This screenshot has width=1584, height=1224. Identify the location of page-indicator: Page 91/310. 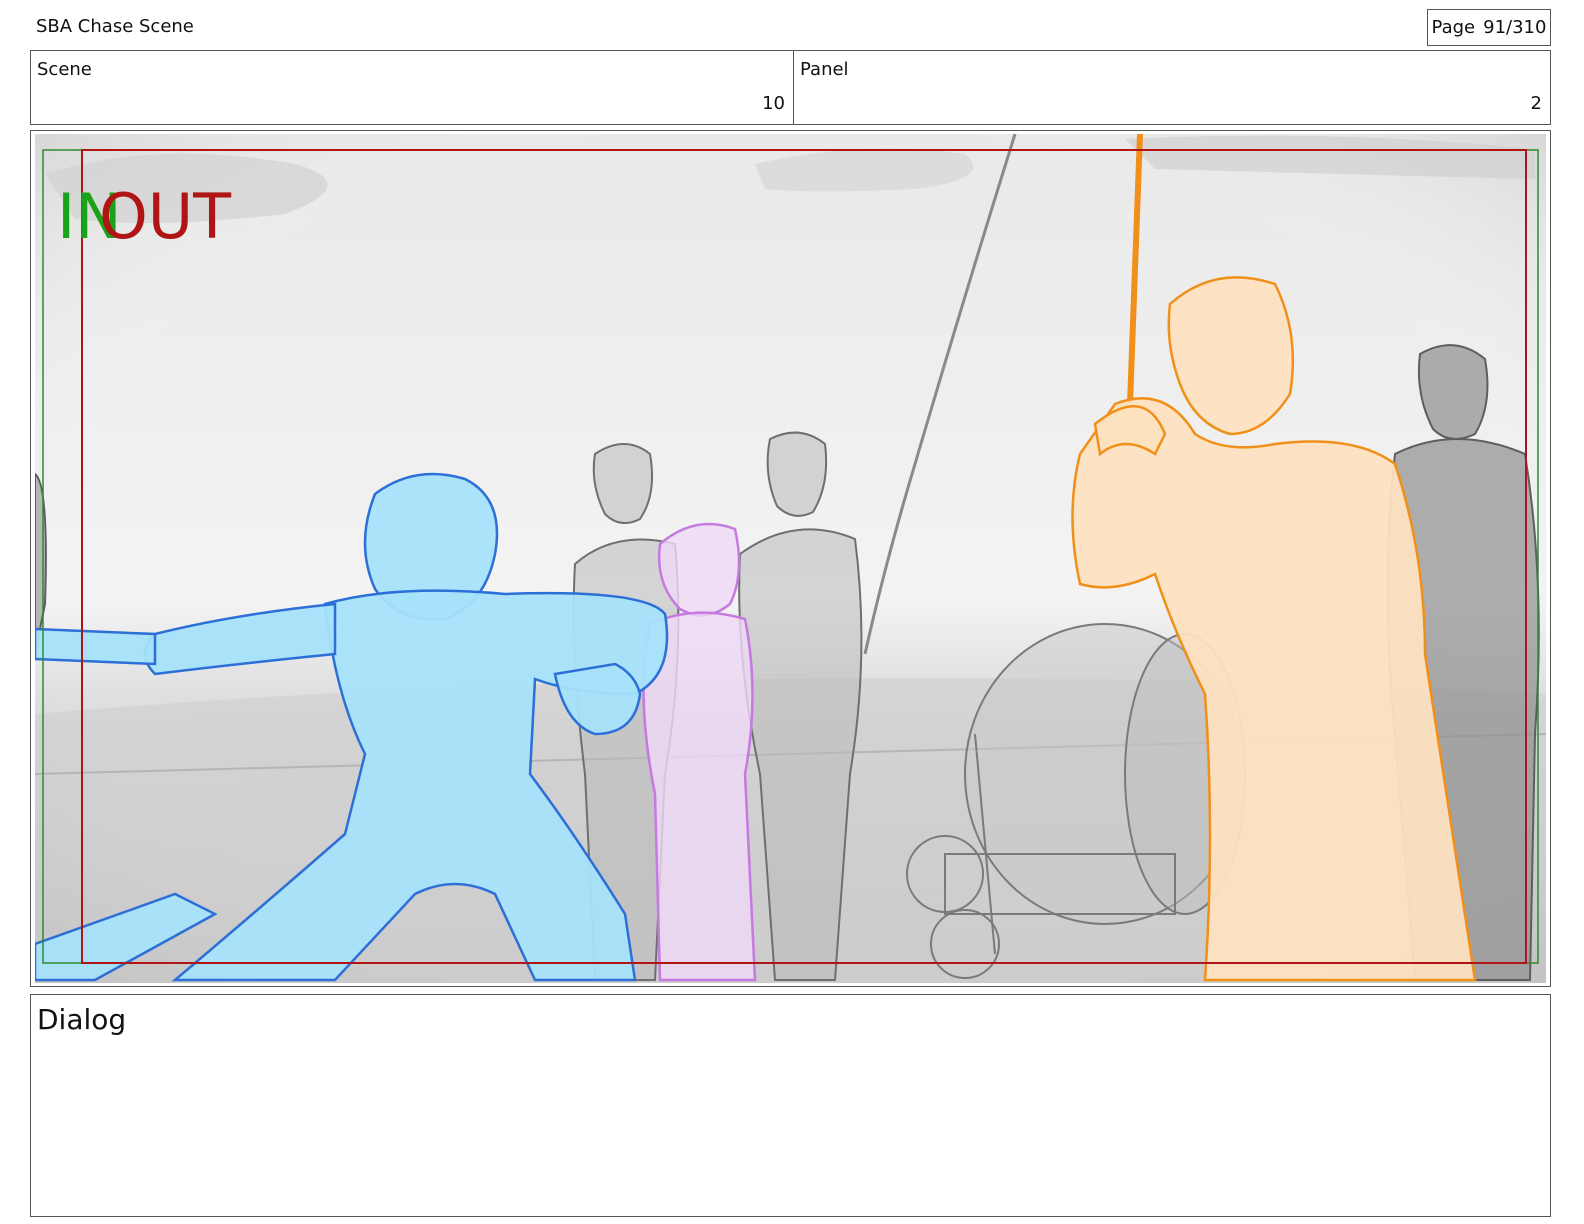
(1489, 27).